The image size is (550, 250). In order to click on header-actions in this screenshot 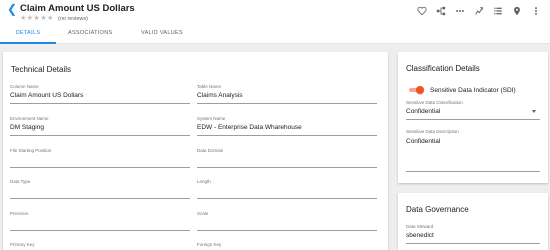, I will do `click(479, 11)`.